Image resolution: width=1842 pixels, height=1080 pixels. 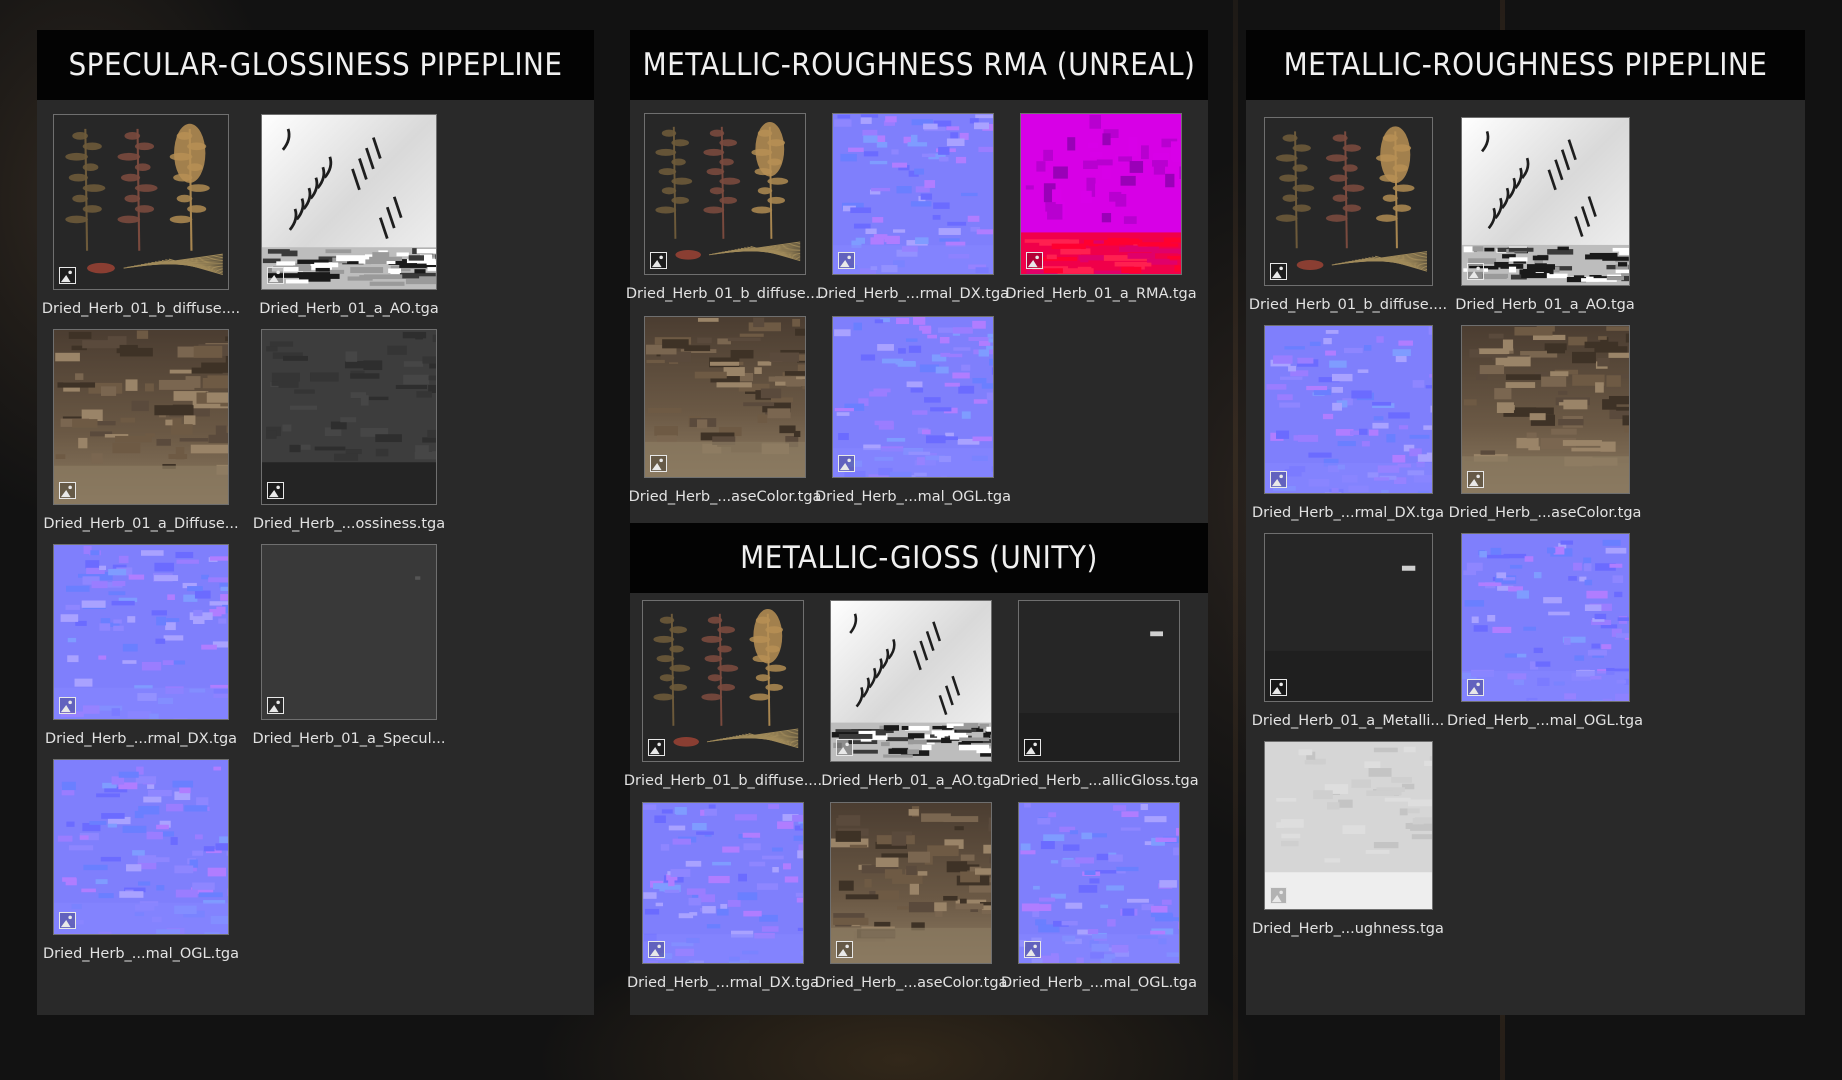 What do you see at coordinates (1099, 781) in the screenshot?
I see `texture-filename: Dried_Herb_...allicGloss.tga` at bounding box center [1099, 781].